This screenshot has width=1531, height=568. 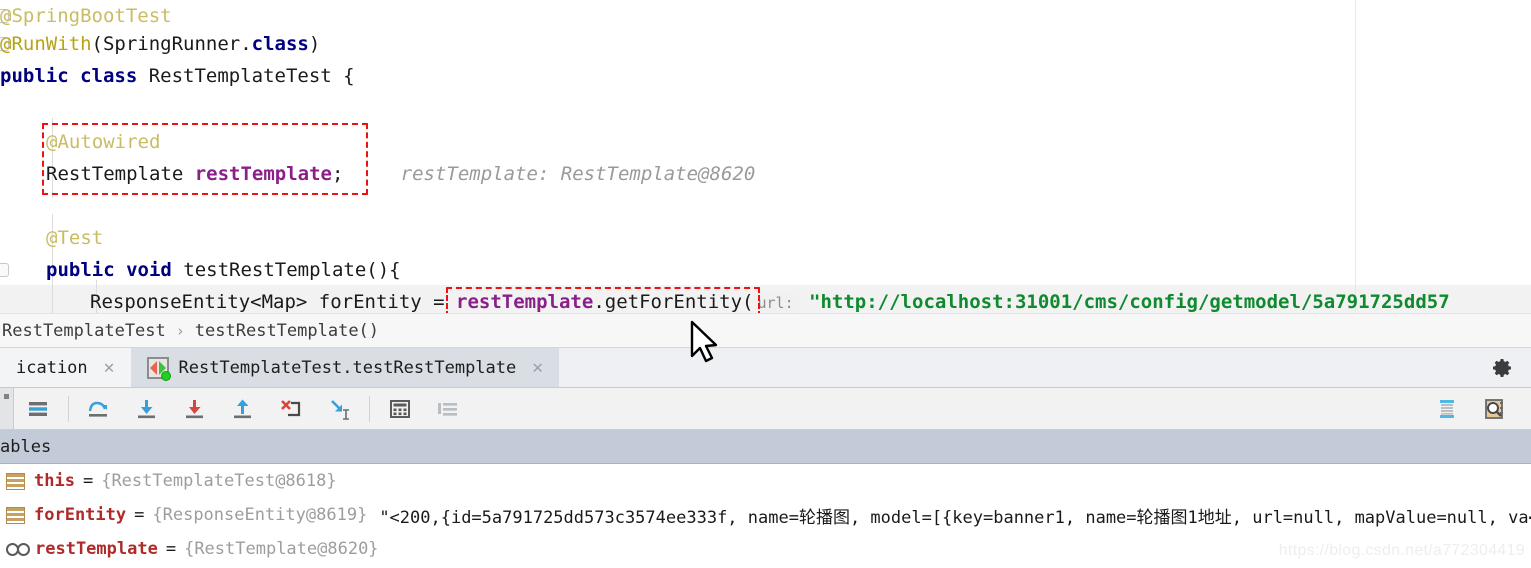 What do you see at coordinates (158, 368) in the screenshot?
I see `run-configuration-icon` at bounding box center [158, 368].